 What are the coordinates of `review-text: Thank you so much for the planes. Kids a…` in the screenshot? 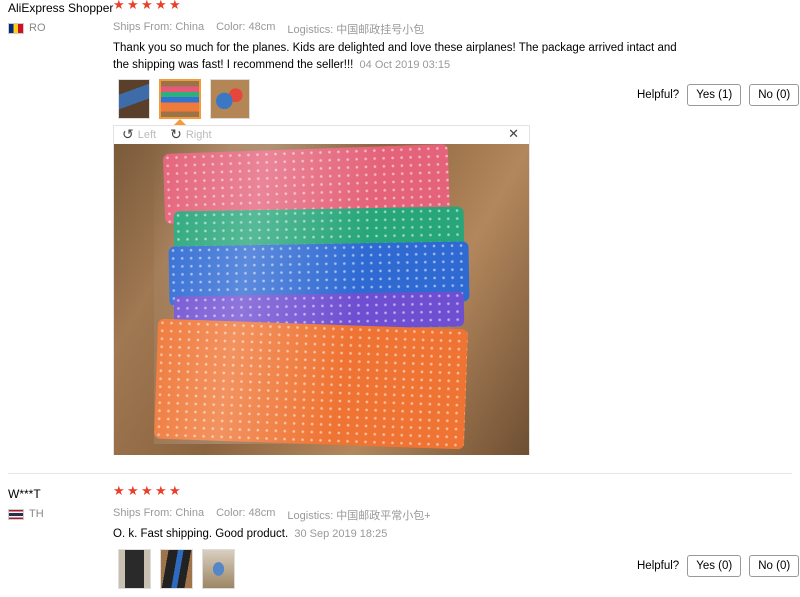 It's located at (403, 57).